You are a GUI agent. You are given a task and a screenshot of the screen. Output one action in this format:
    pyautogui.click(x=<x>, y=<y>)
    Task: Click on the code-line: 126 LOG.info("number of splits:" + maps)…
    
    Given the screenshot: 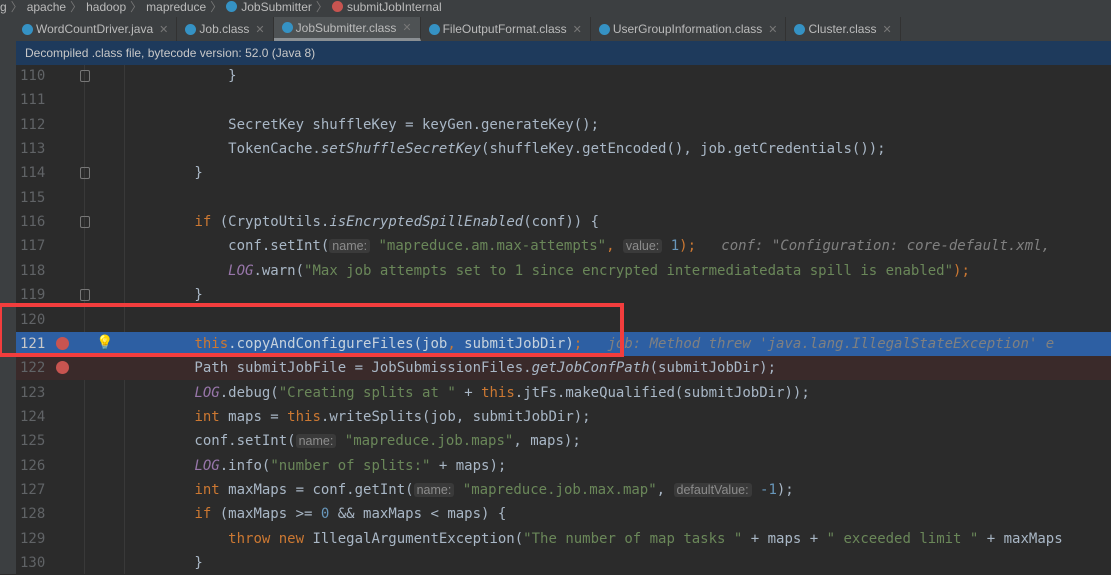 What is the action you would take?
    pyautogui.click(x=563, y=466)
    